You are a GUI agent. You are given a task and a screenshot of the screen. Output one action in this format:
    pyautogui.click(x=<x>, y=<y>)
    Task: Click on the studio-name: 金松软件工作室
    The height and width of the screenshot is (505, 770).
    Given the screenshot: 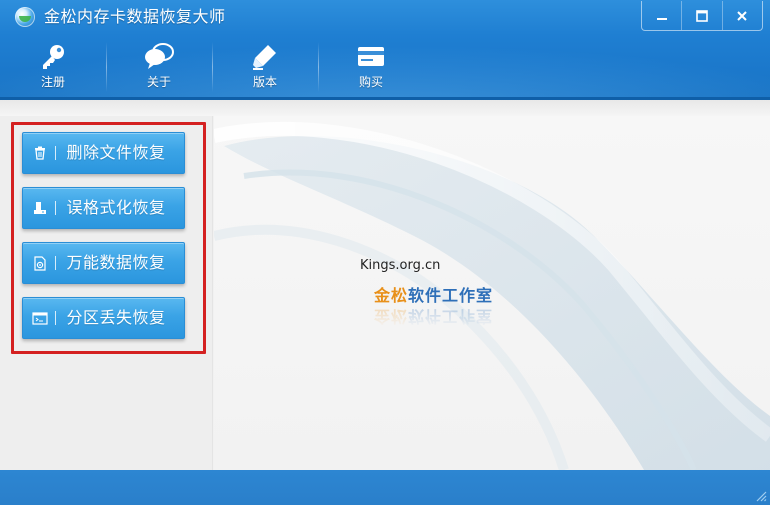 What is the action you would take?
    pyautogui.click(x=433, y=294)
    